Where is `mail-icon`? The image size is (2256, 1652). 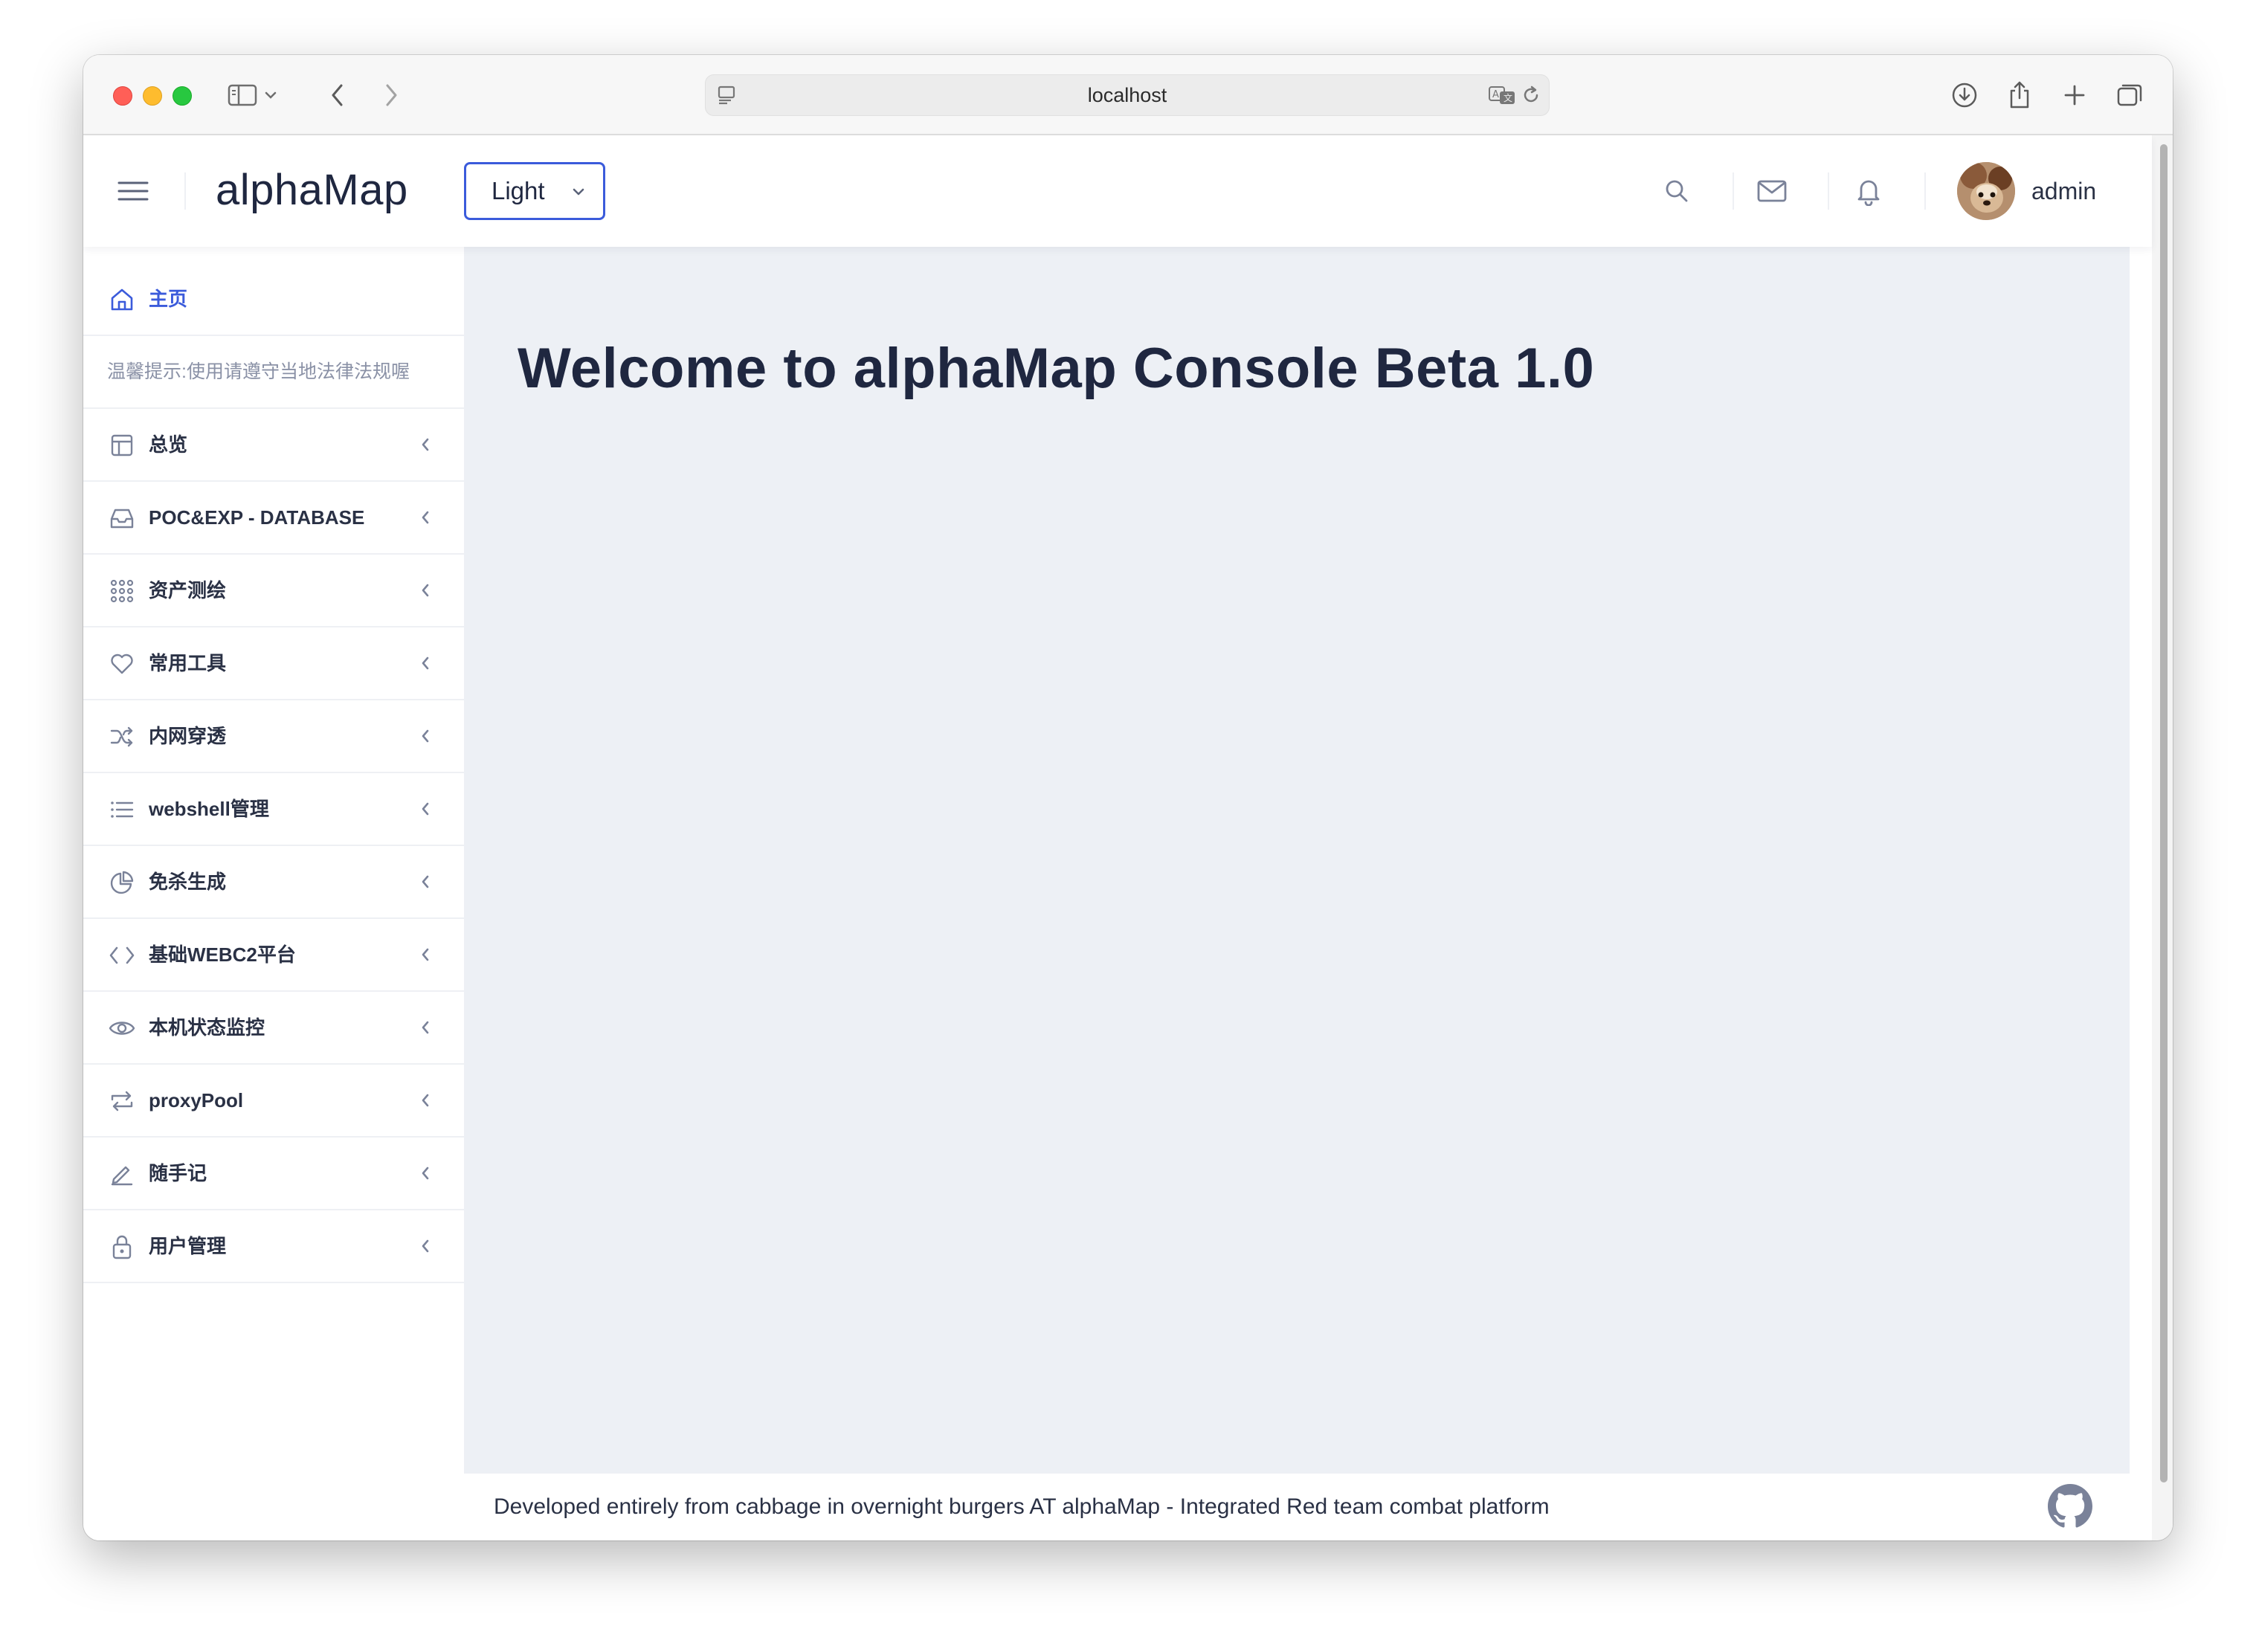 mail-icon is located at coordinates (1772, 191).